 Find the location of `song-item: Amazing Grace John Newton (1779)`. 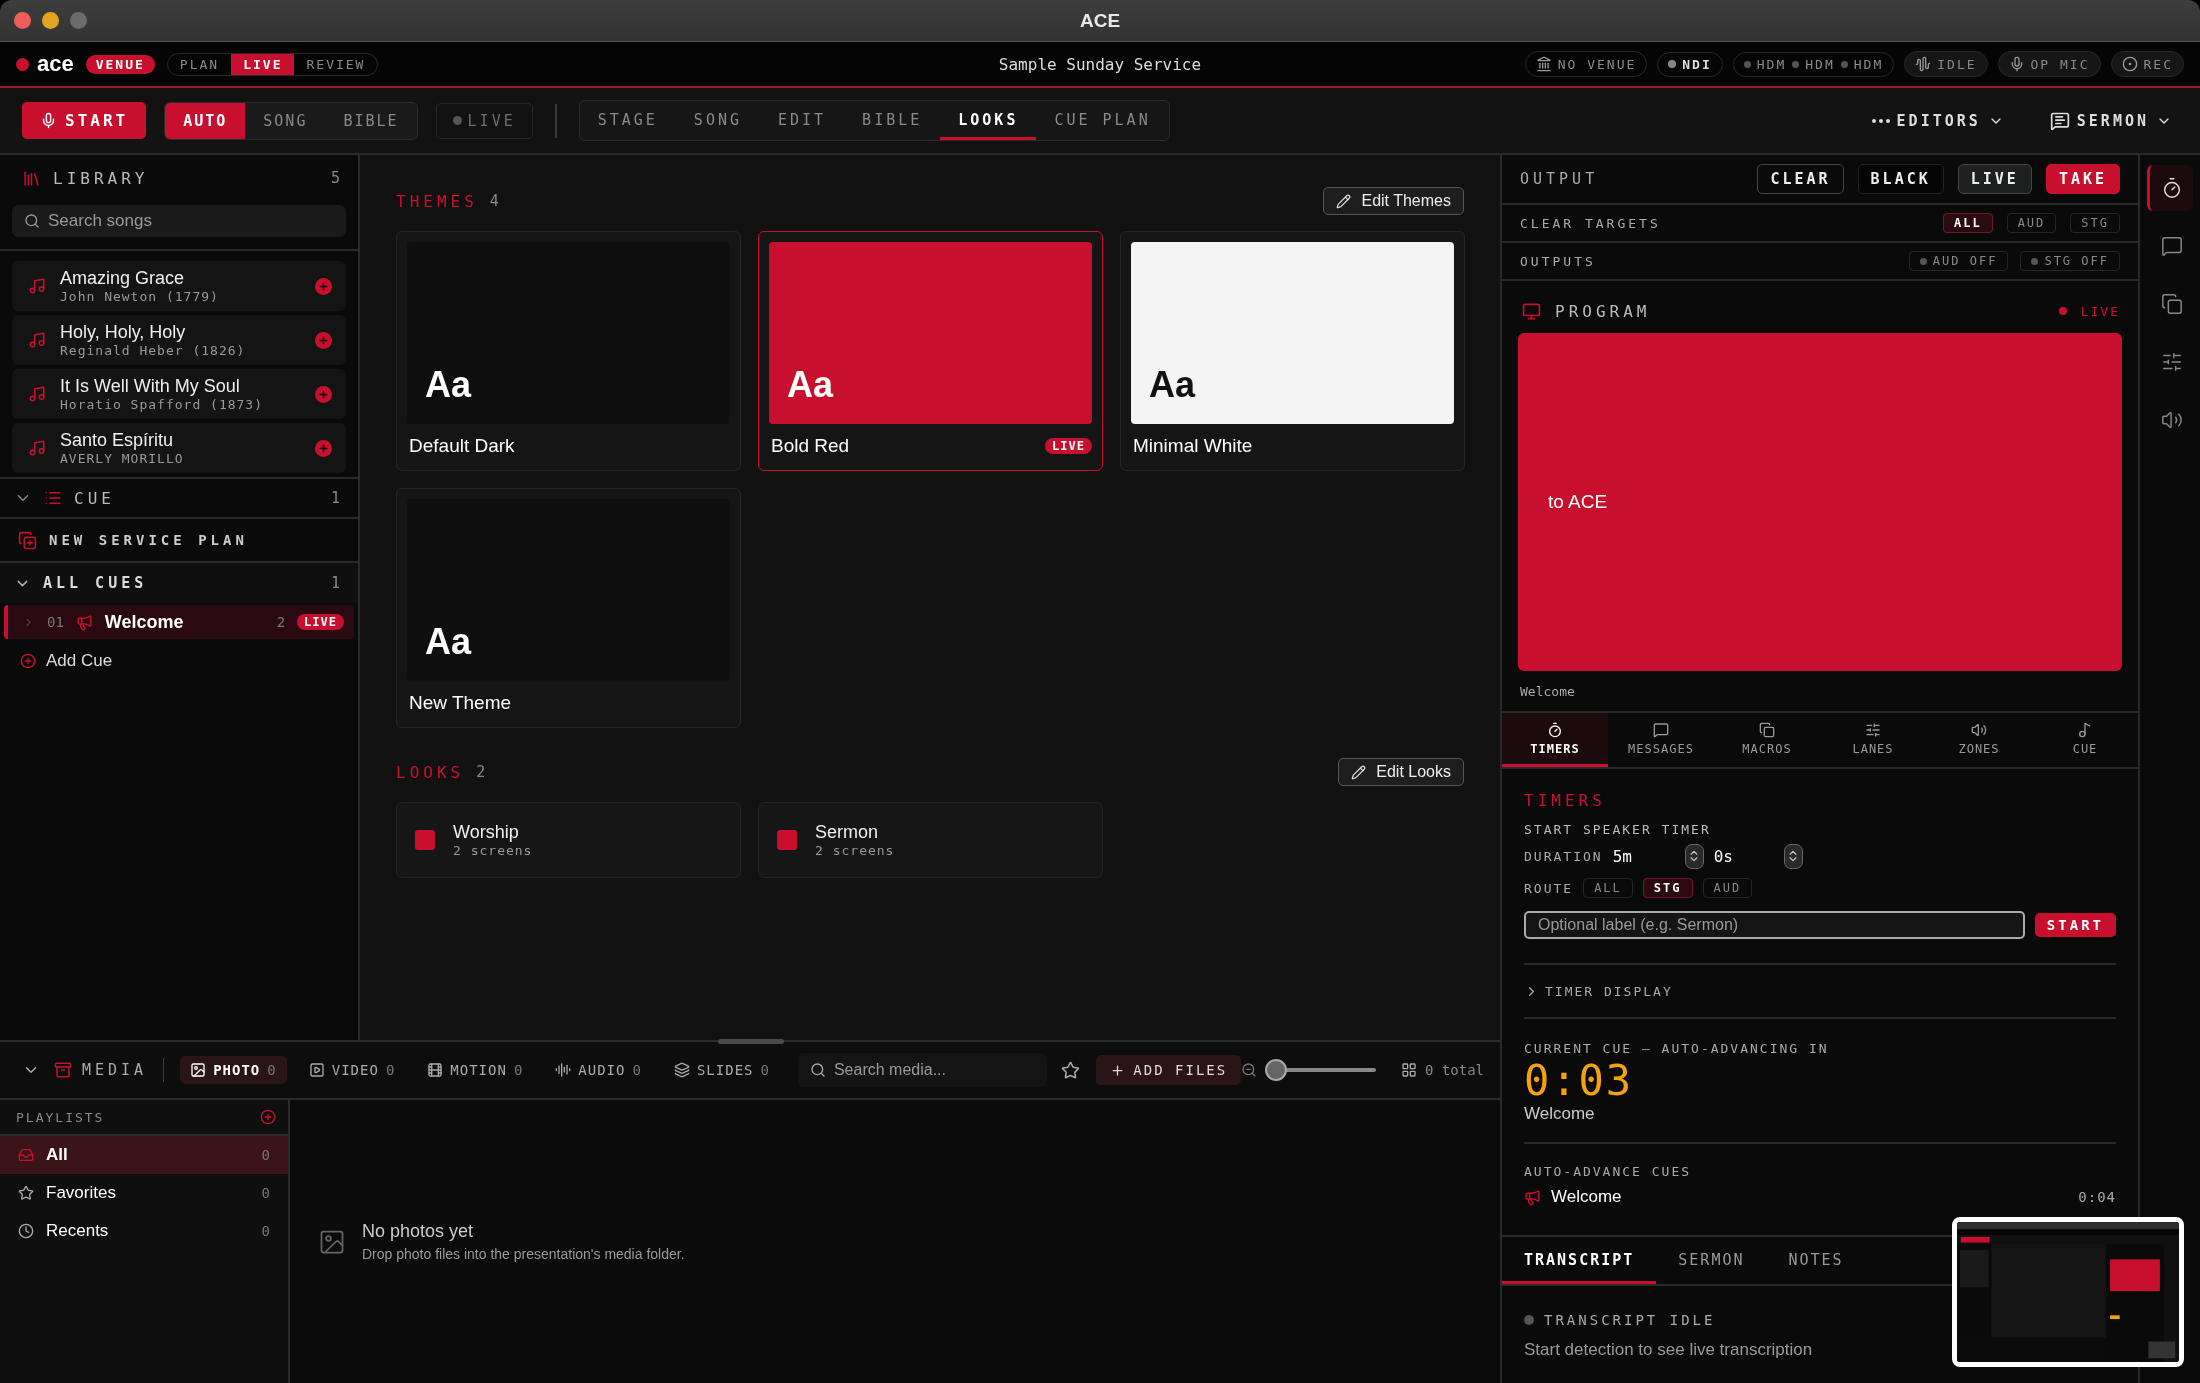

song-item: Amazing Grace John Newton (1779) is located at coordinates (179, 286).